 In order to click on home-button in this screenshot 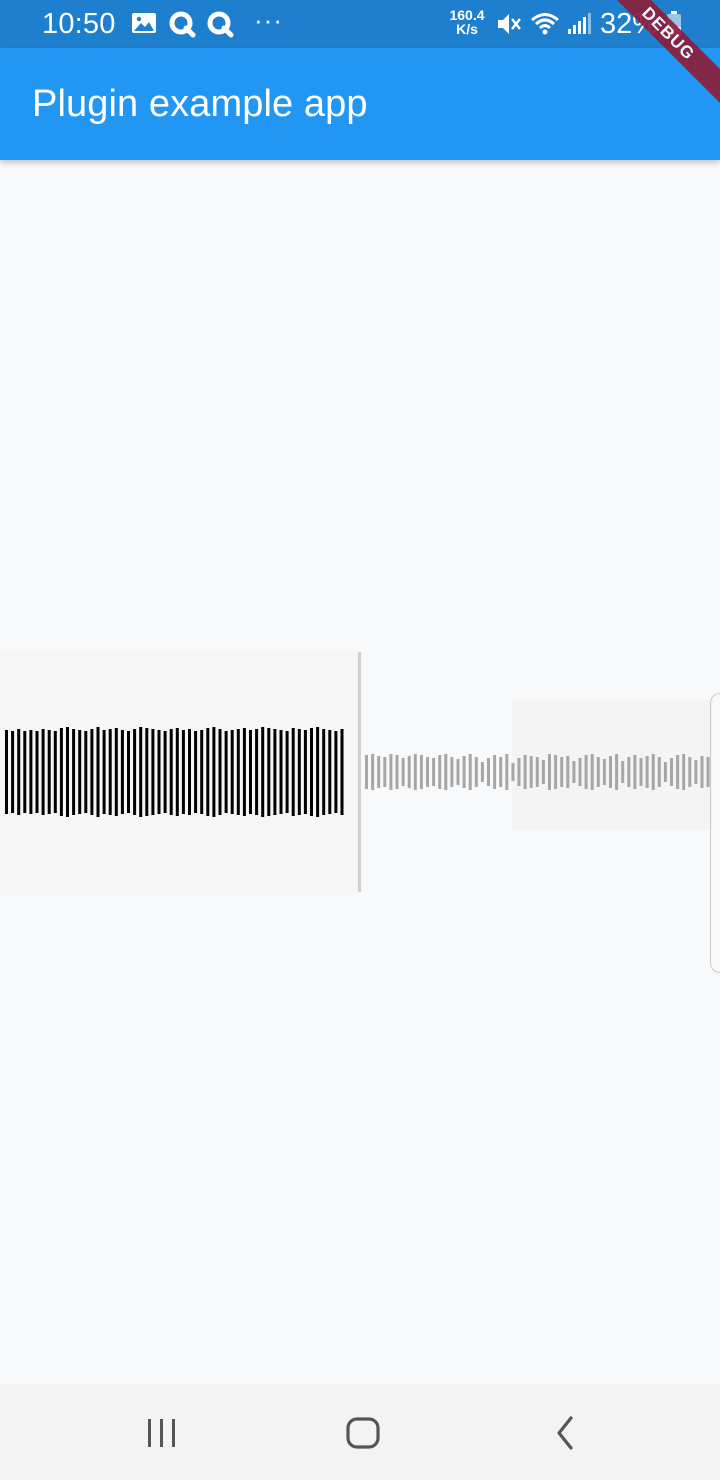, I will do `click(363, 1433)`.